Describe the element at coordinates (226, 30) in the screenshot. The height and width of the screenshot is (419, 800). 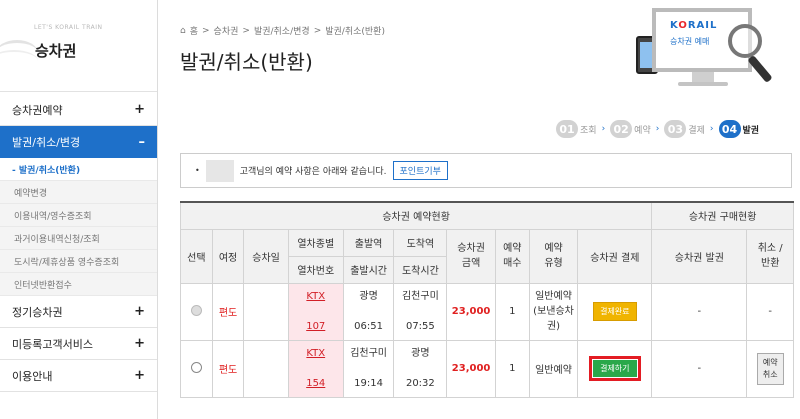
I see `breadcrumb-ticket: 승차권` at that location.